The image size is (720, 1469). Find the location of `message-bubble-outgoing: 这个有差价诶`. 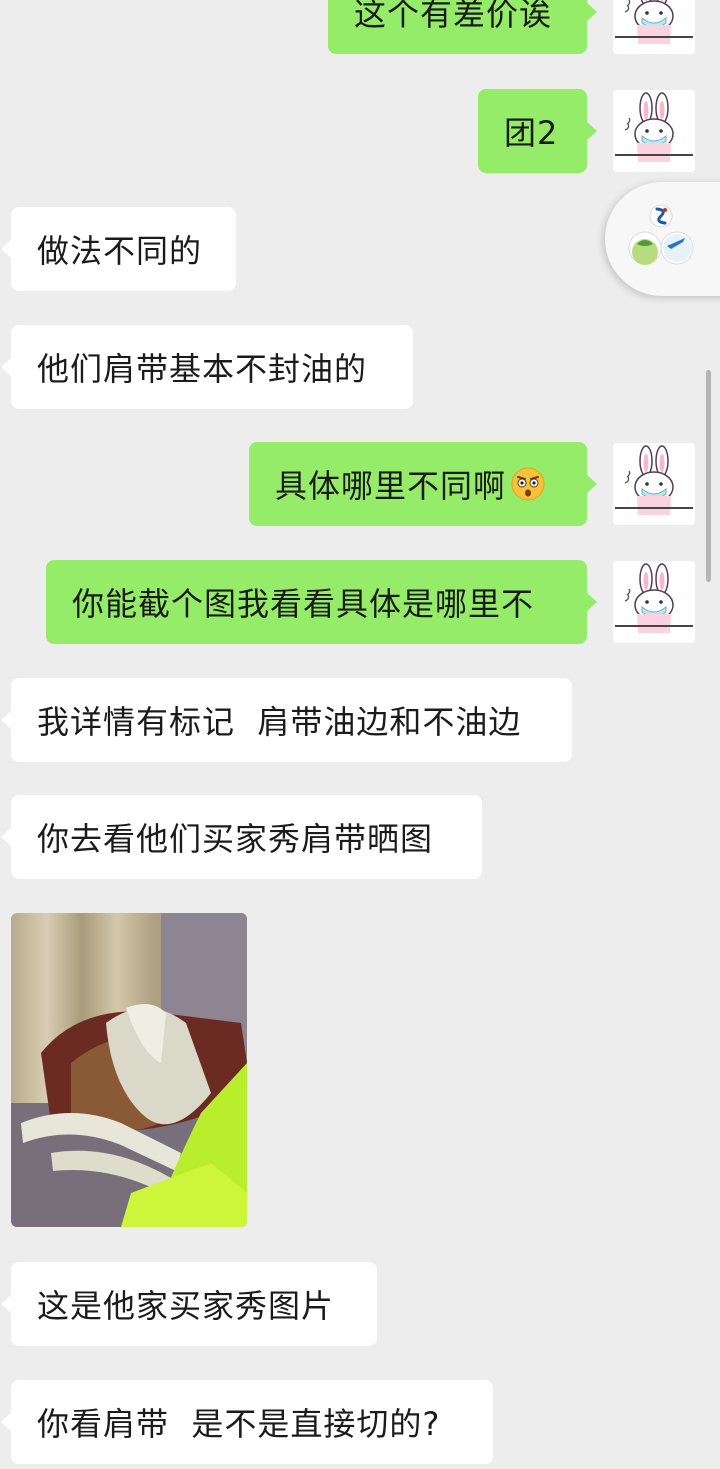

message-bubble-outgoing: 这个有差价诶 is located at coordinates (462, 27).